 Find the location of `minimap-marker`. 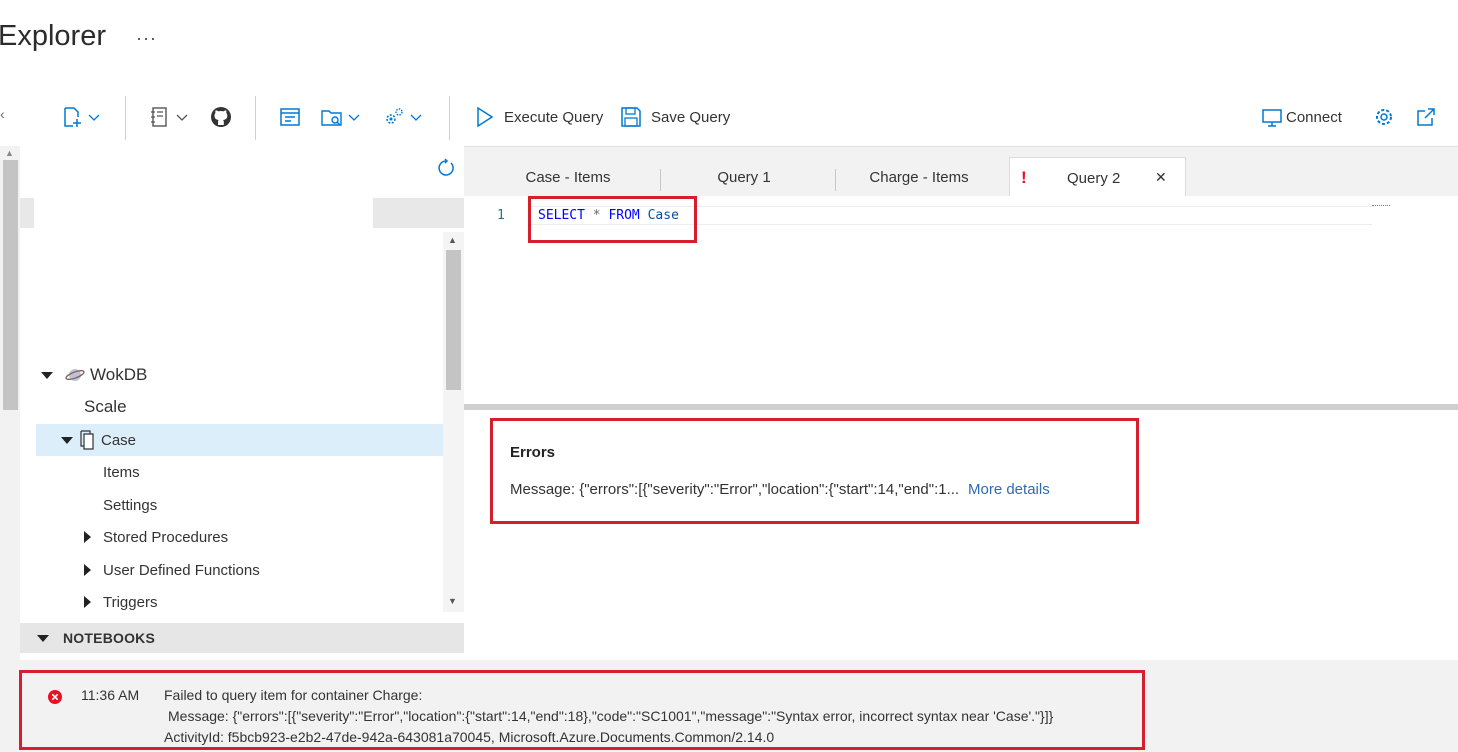

minimap-marker is located at coordinates (1381, 206).